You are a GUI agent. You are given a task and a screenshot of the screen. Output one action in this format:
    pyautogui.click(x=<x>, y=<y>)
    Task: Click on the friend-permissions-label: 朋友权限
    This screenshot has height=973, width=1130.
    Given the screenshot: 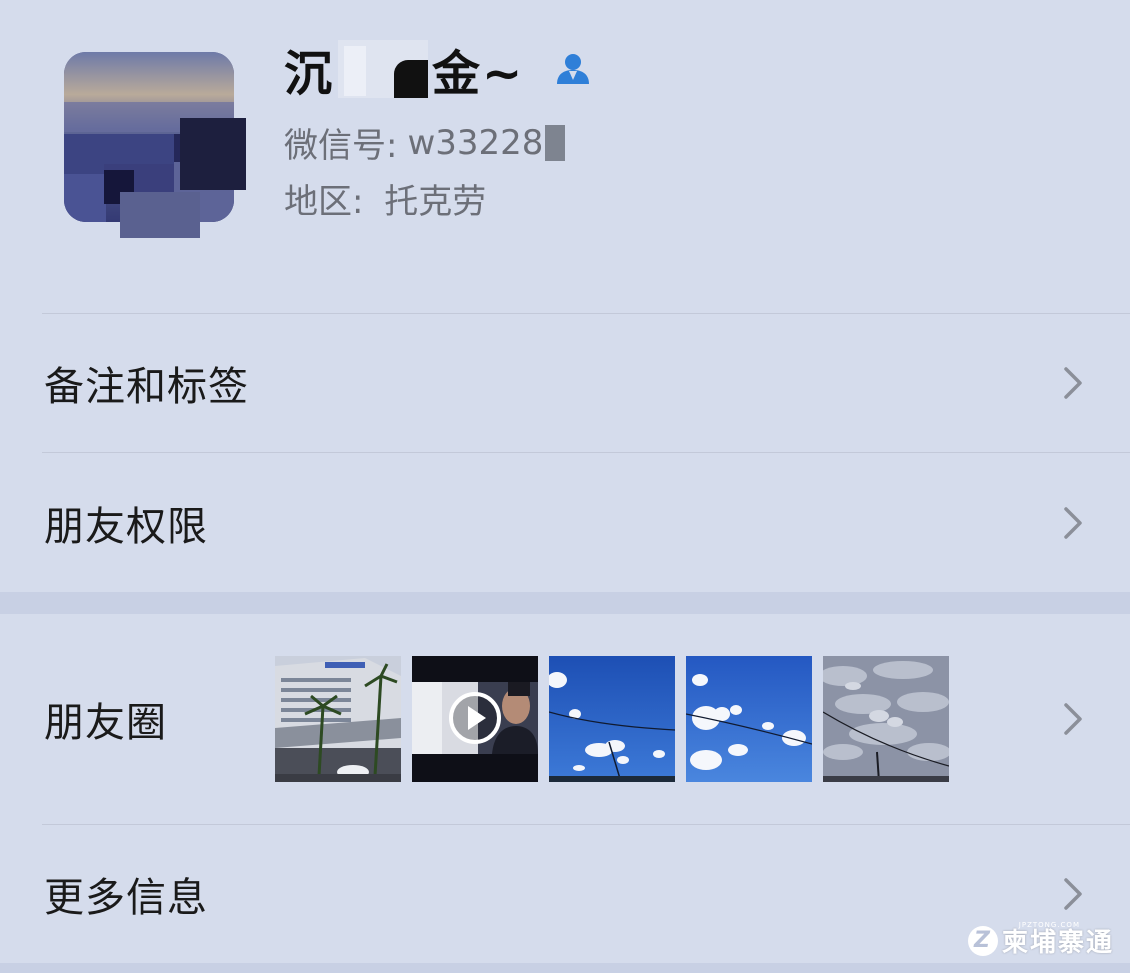 What is the action you would take?
    pyautogui.click(x=126, y=526)
    